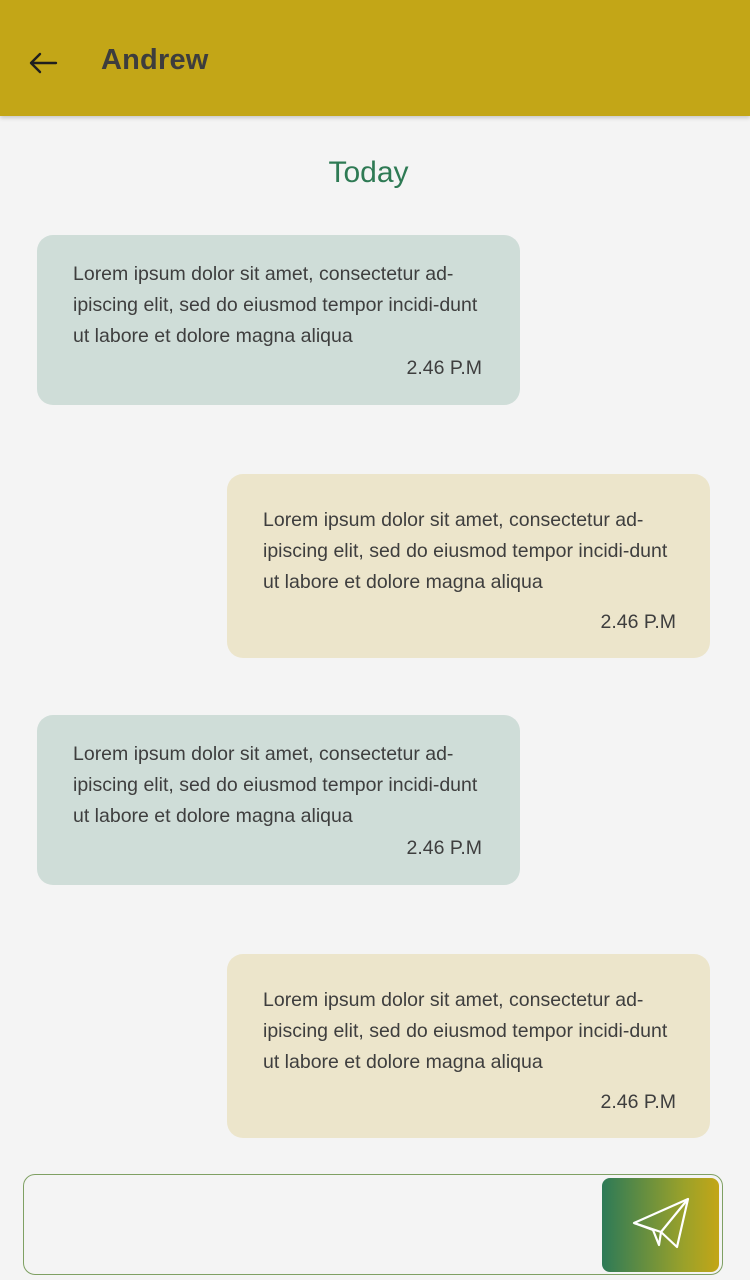  What do you see at coordinates (155, 60) in the screenshot?
I see `contact-name: Andrew` at bounding box center [155, 60].